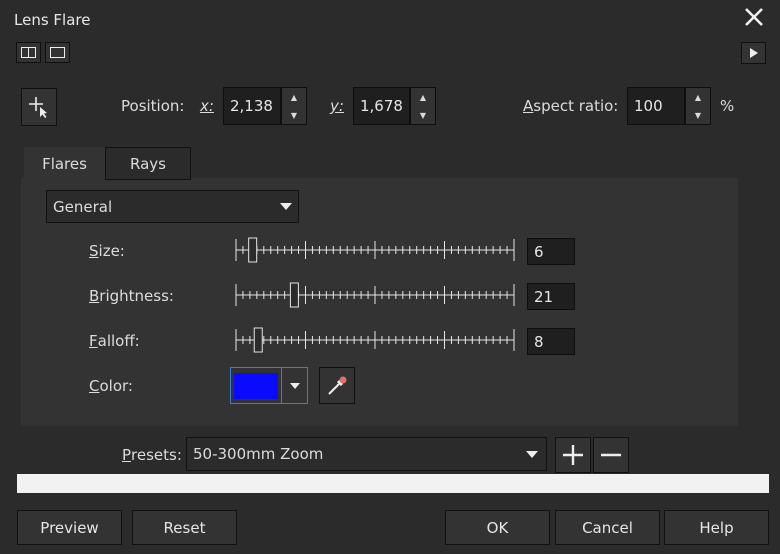  Describe the element at coordinates (607, 527) in the screenshot. I see `cancel-button: Cancel` at that location.